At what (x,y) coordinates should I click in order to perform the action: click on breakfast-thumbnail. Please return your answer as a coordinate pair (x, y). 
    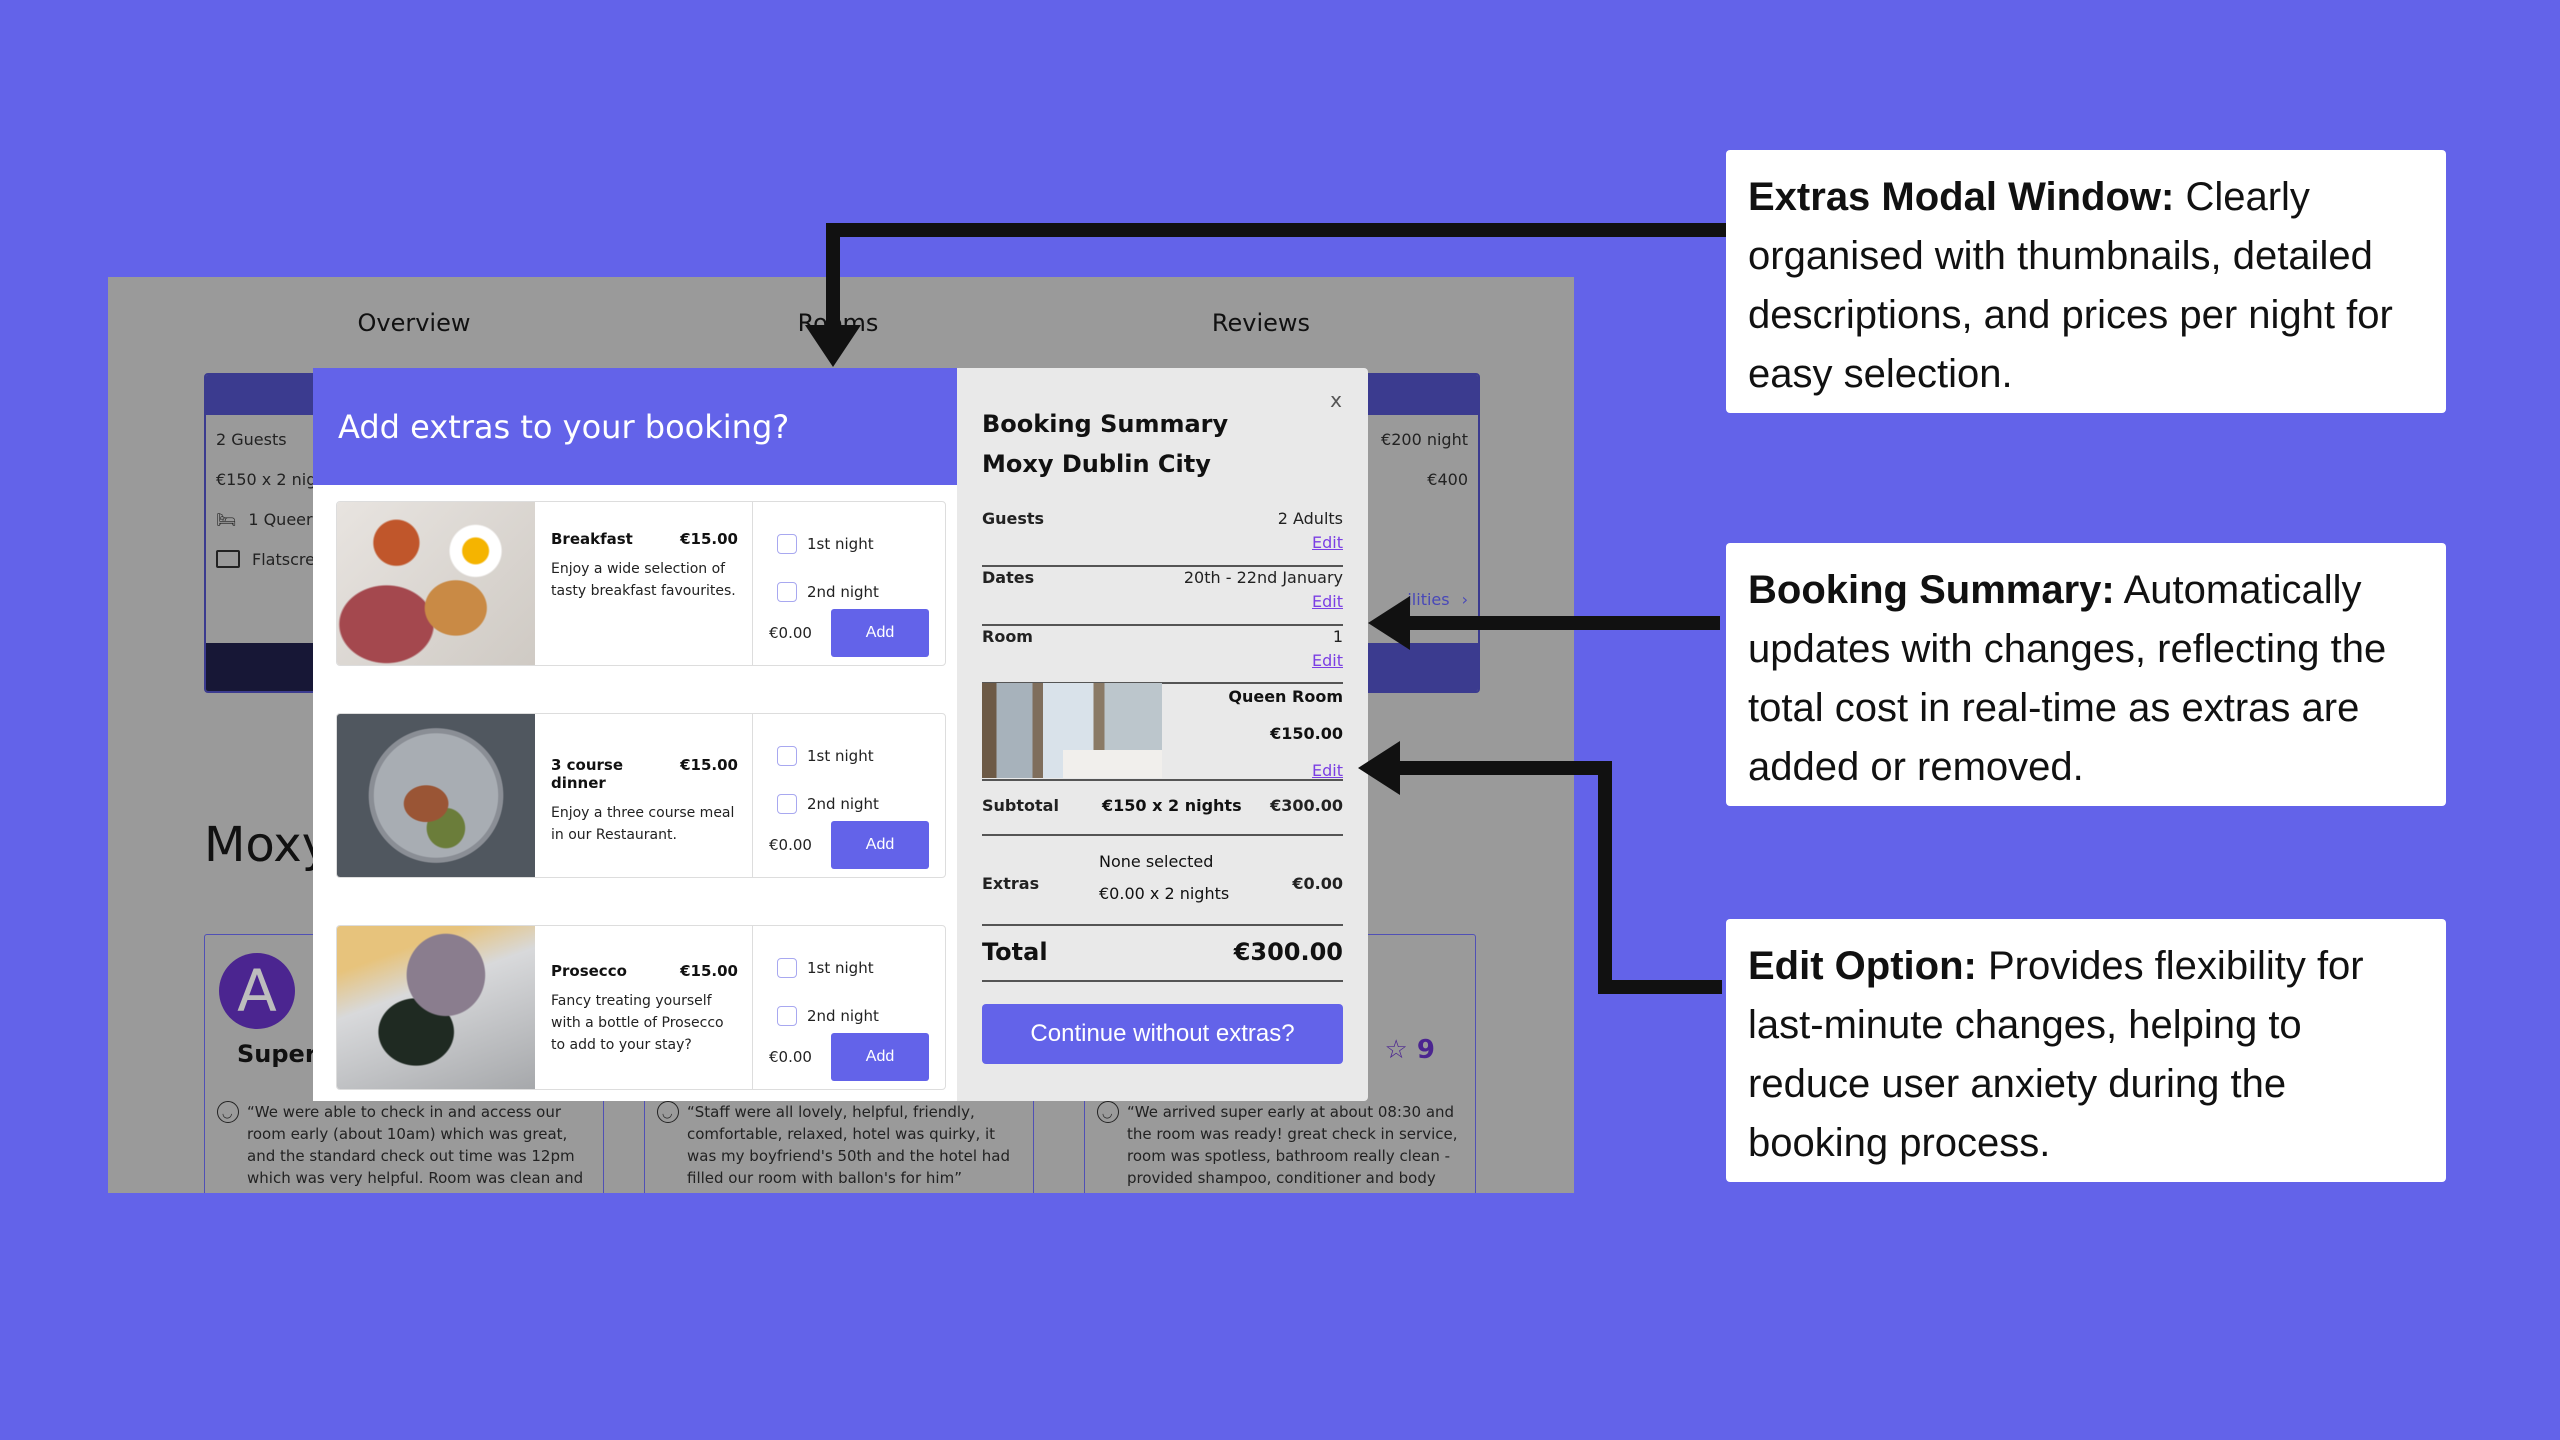
    Looking at the image, I should click on (436, 583).